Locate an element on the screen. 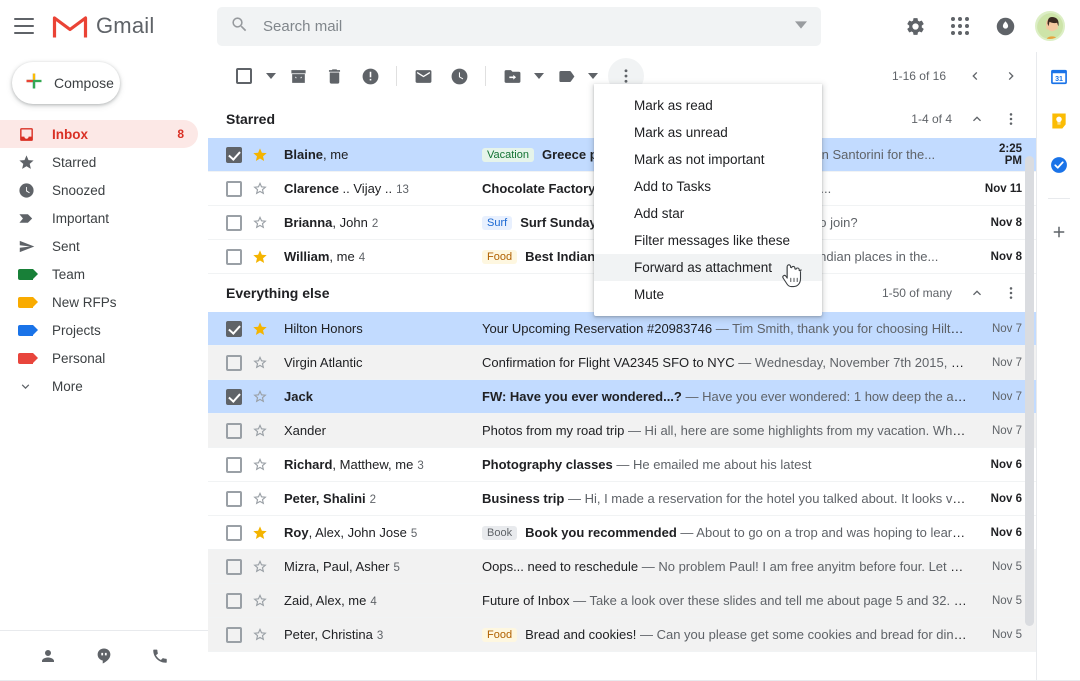  menu-item-mark-as-read: Mark as read is located at coordinates (708, 105).